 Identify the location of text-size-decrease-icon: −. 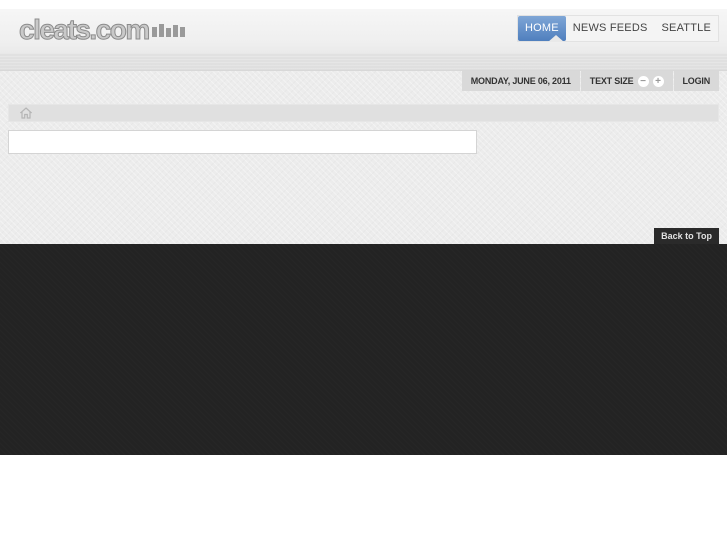
(643, 81).